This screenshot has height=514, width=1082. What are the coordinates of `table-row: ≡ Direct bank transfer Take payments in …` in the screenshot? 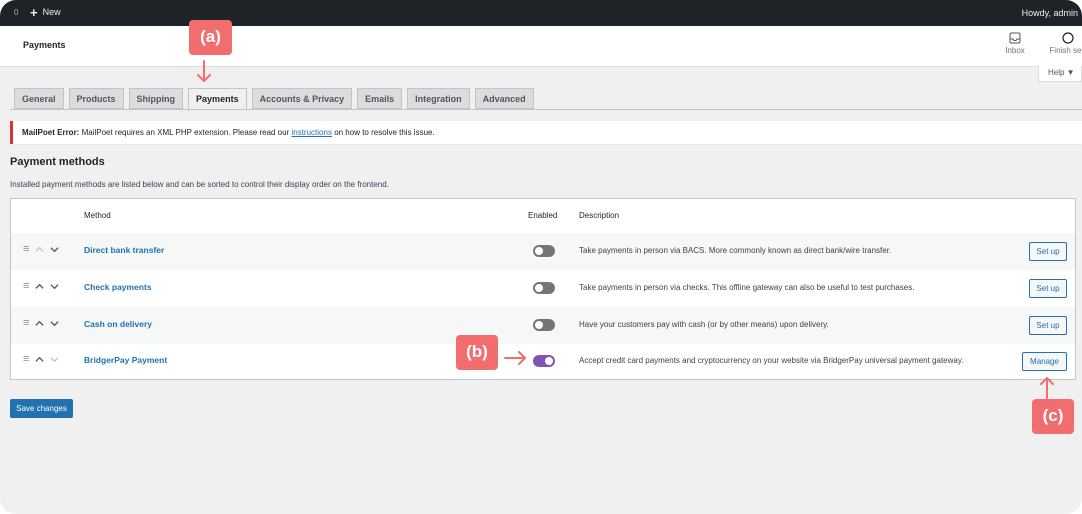 It's located at (543, 251).